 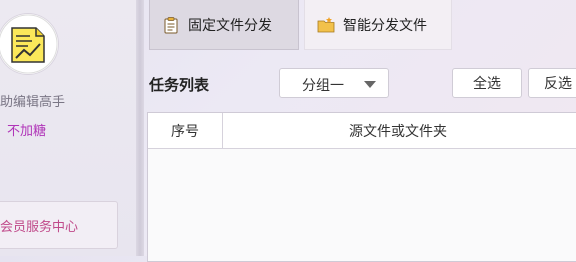 I want to click on tab-label: 固定文件分发, so click(x=230, y=25).